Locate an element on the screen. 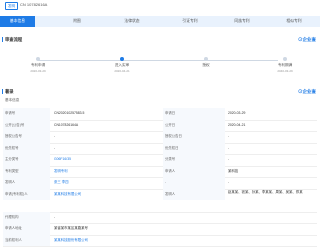  timeline-label: 进入实审 is located at coordinates (122, 65).